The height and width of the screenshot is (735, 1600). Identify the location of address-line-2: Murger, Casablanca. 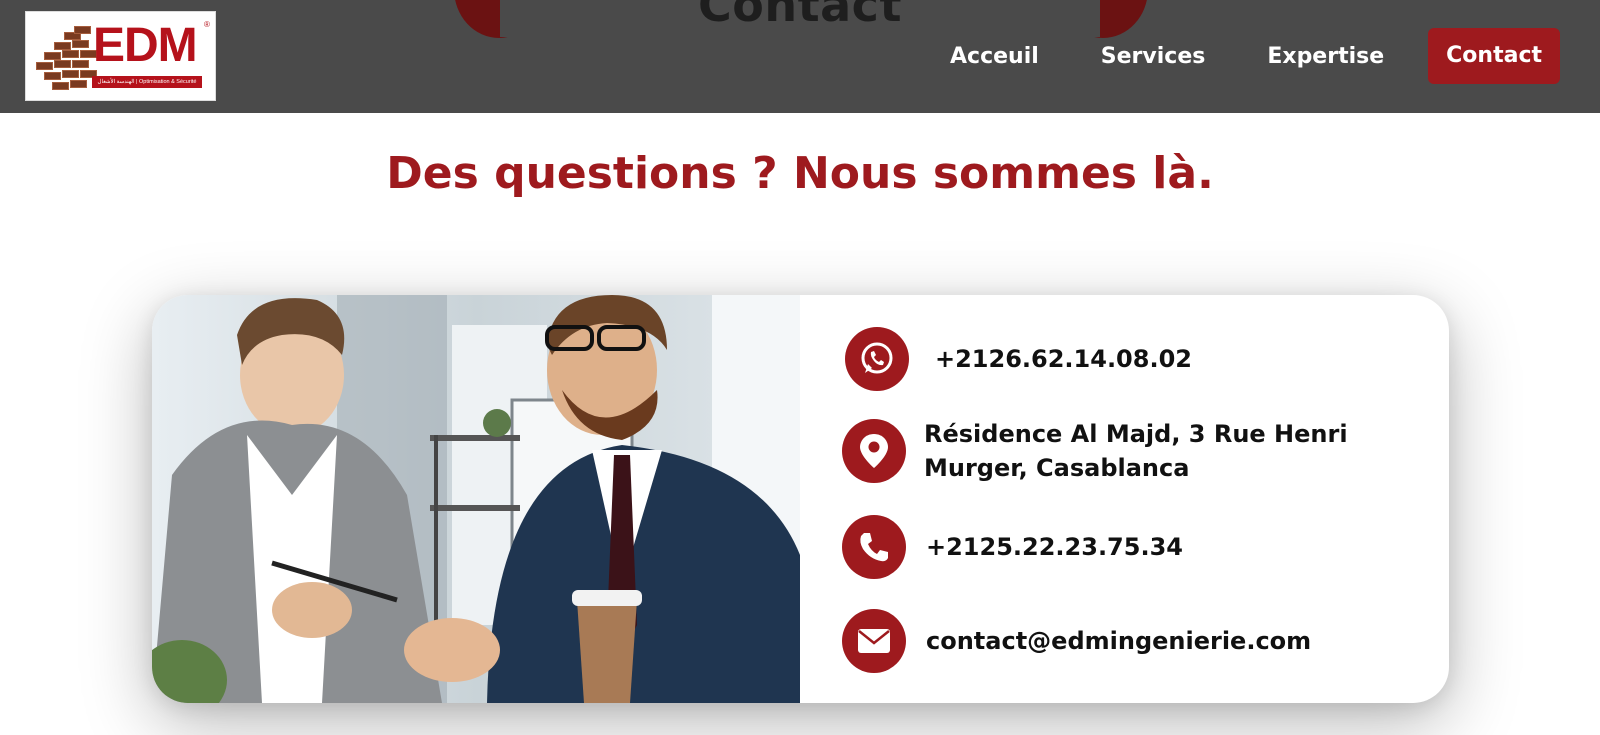
(1057, 468).